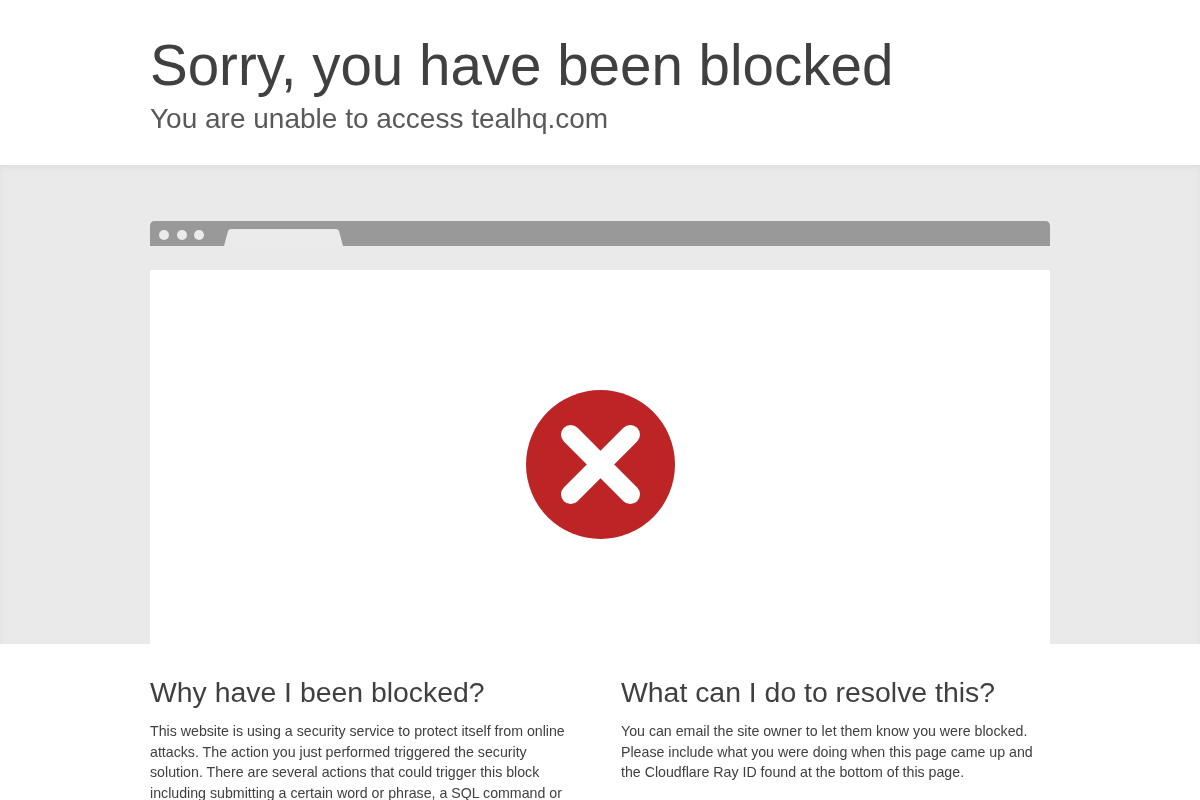 The image size is (1200, 800). Describe the element at coordinates (358, 761) in the screenshot. I see `section-paragraph: This website is using a security service to protect itself from online attacks. The action you just performed triggered the security solution. There are several actions that could trigger this block including submitting a certain word or phrase, a SQL command or` at that location.